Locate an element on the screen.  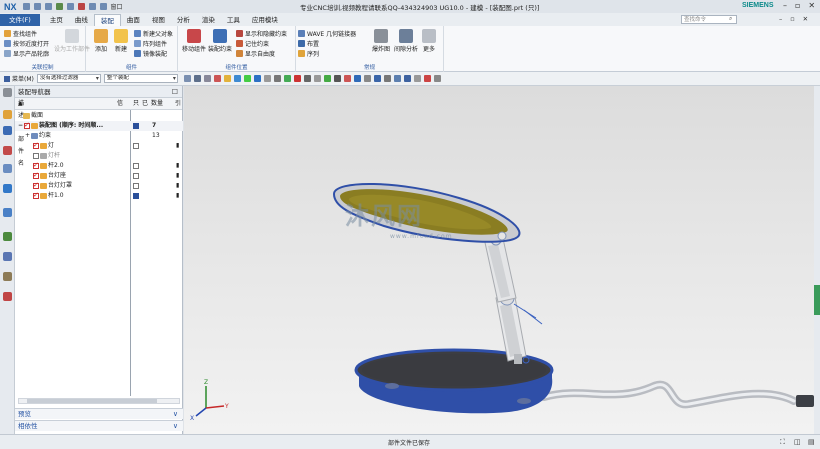
dependencies-panel-toggle: 相依性 ∨ is located at coordinates (99, 425).